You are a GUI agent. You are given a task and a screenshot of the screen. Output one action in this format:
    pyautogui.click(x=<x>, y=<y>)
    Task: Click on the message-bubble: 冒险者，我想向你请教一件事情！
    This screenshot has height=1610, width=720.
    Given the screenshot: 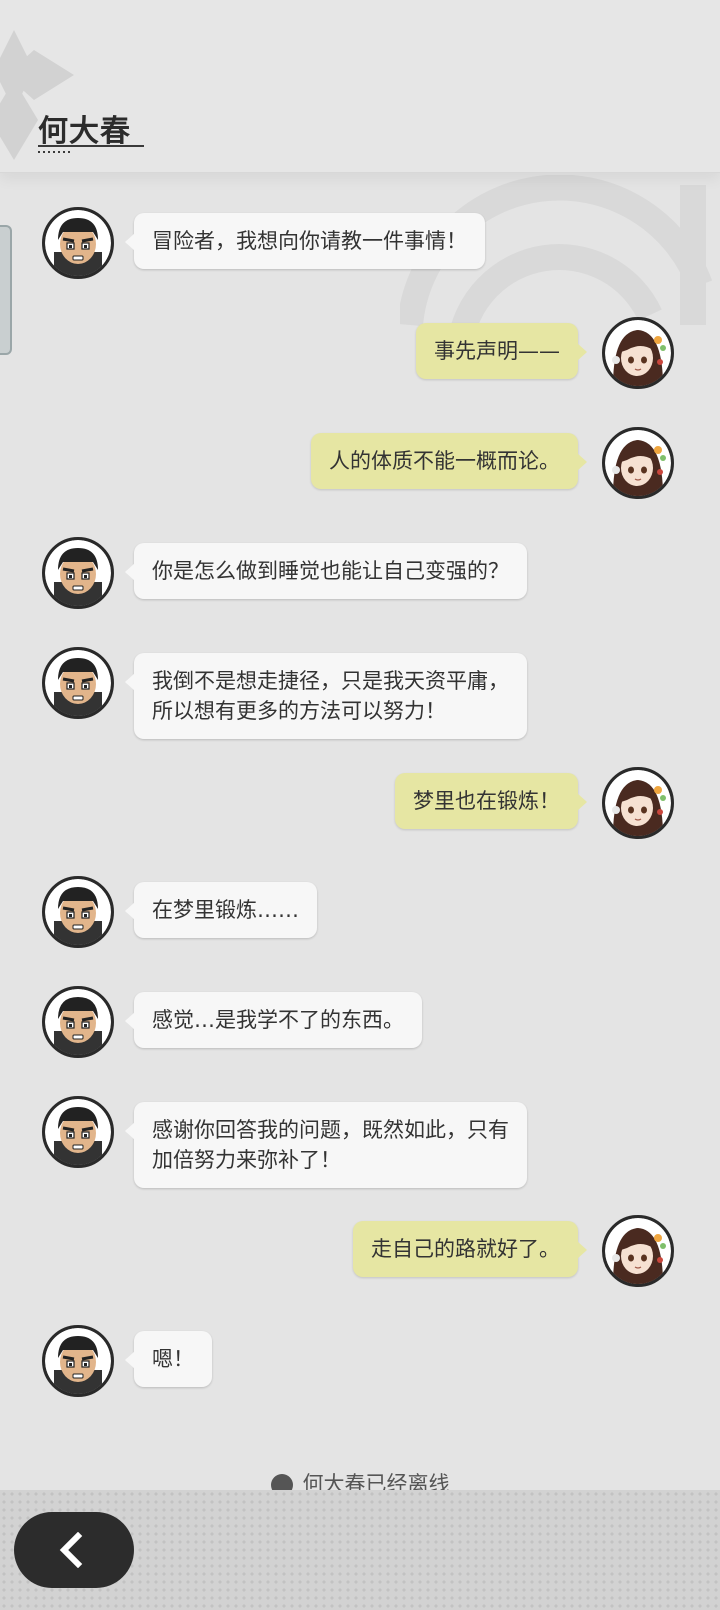 What is the action you would take?
    pyautogui.click(x=305, y=241)
    